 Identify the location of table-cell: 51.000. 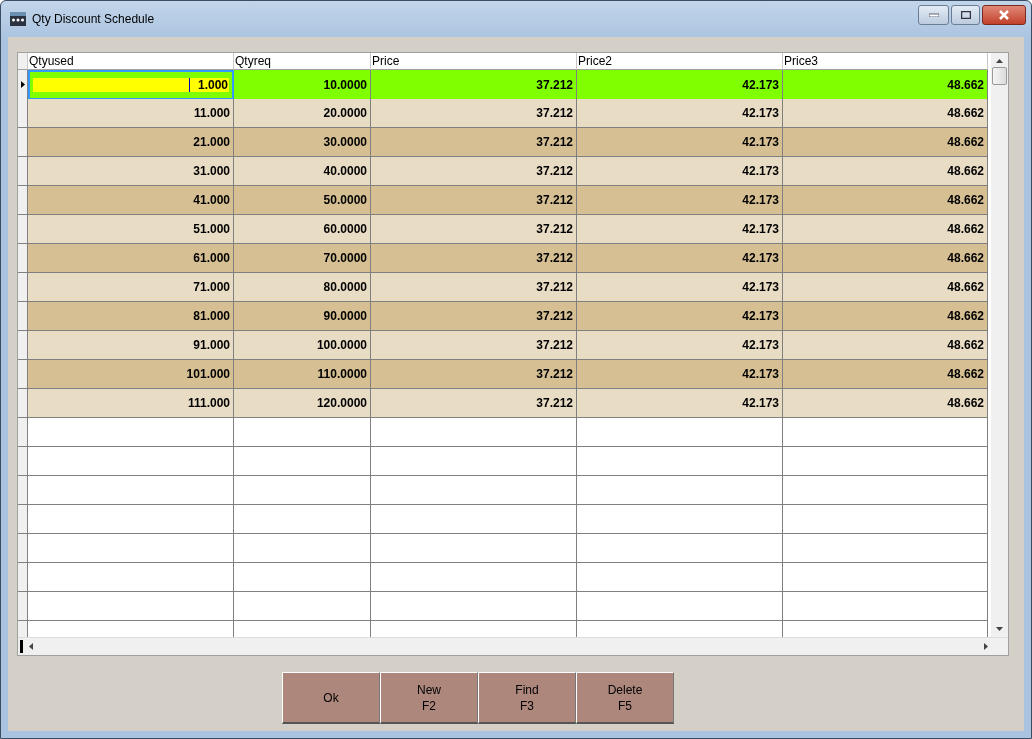
(131, 229).